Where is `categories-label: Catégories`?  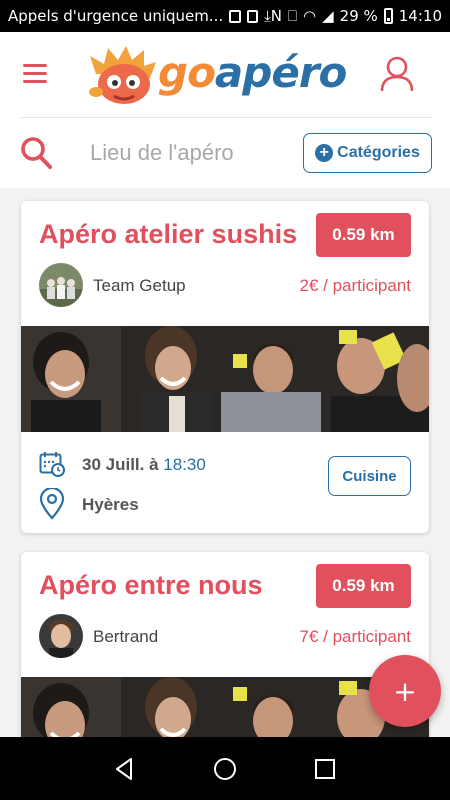 categories-label: Catégories is located at coordinates (378, 152).